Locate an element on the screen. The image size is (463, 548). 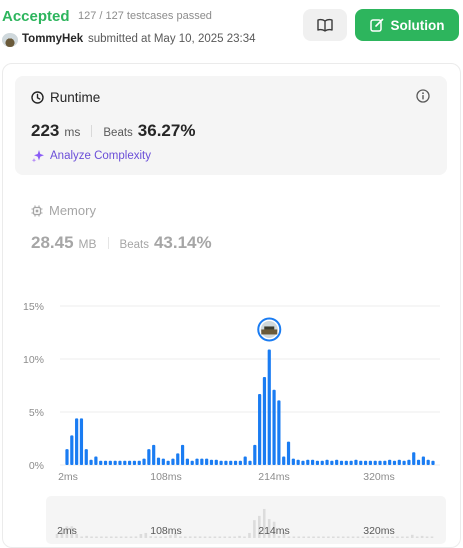
book-icon is located at coordinates (325, 25).